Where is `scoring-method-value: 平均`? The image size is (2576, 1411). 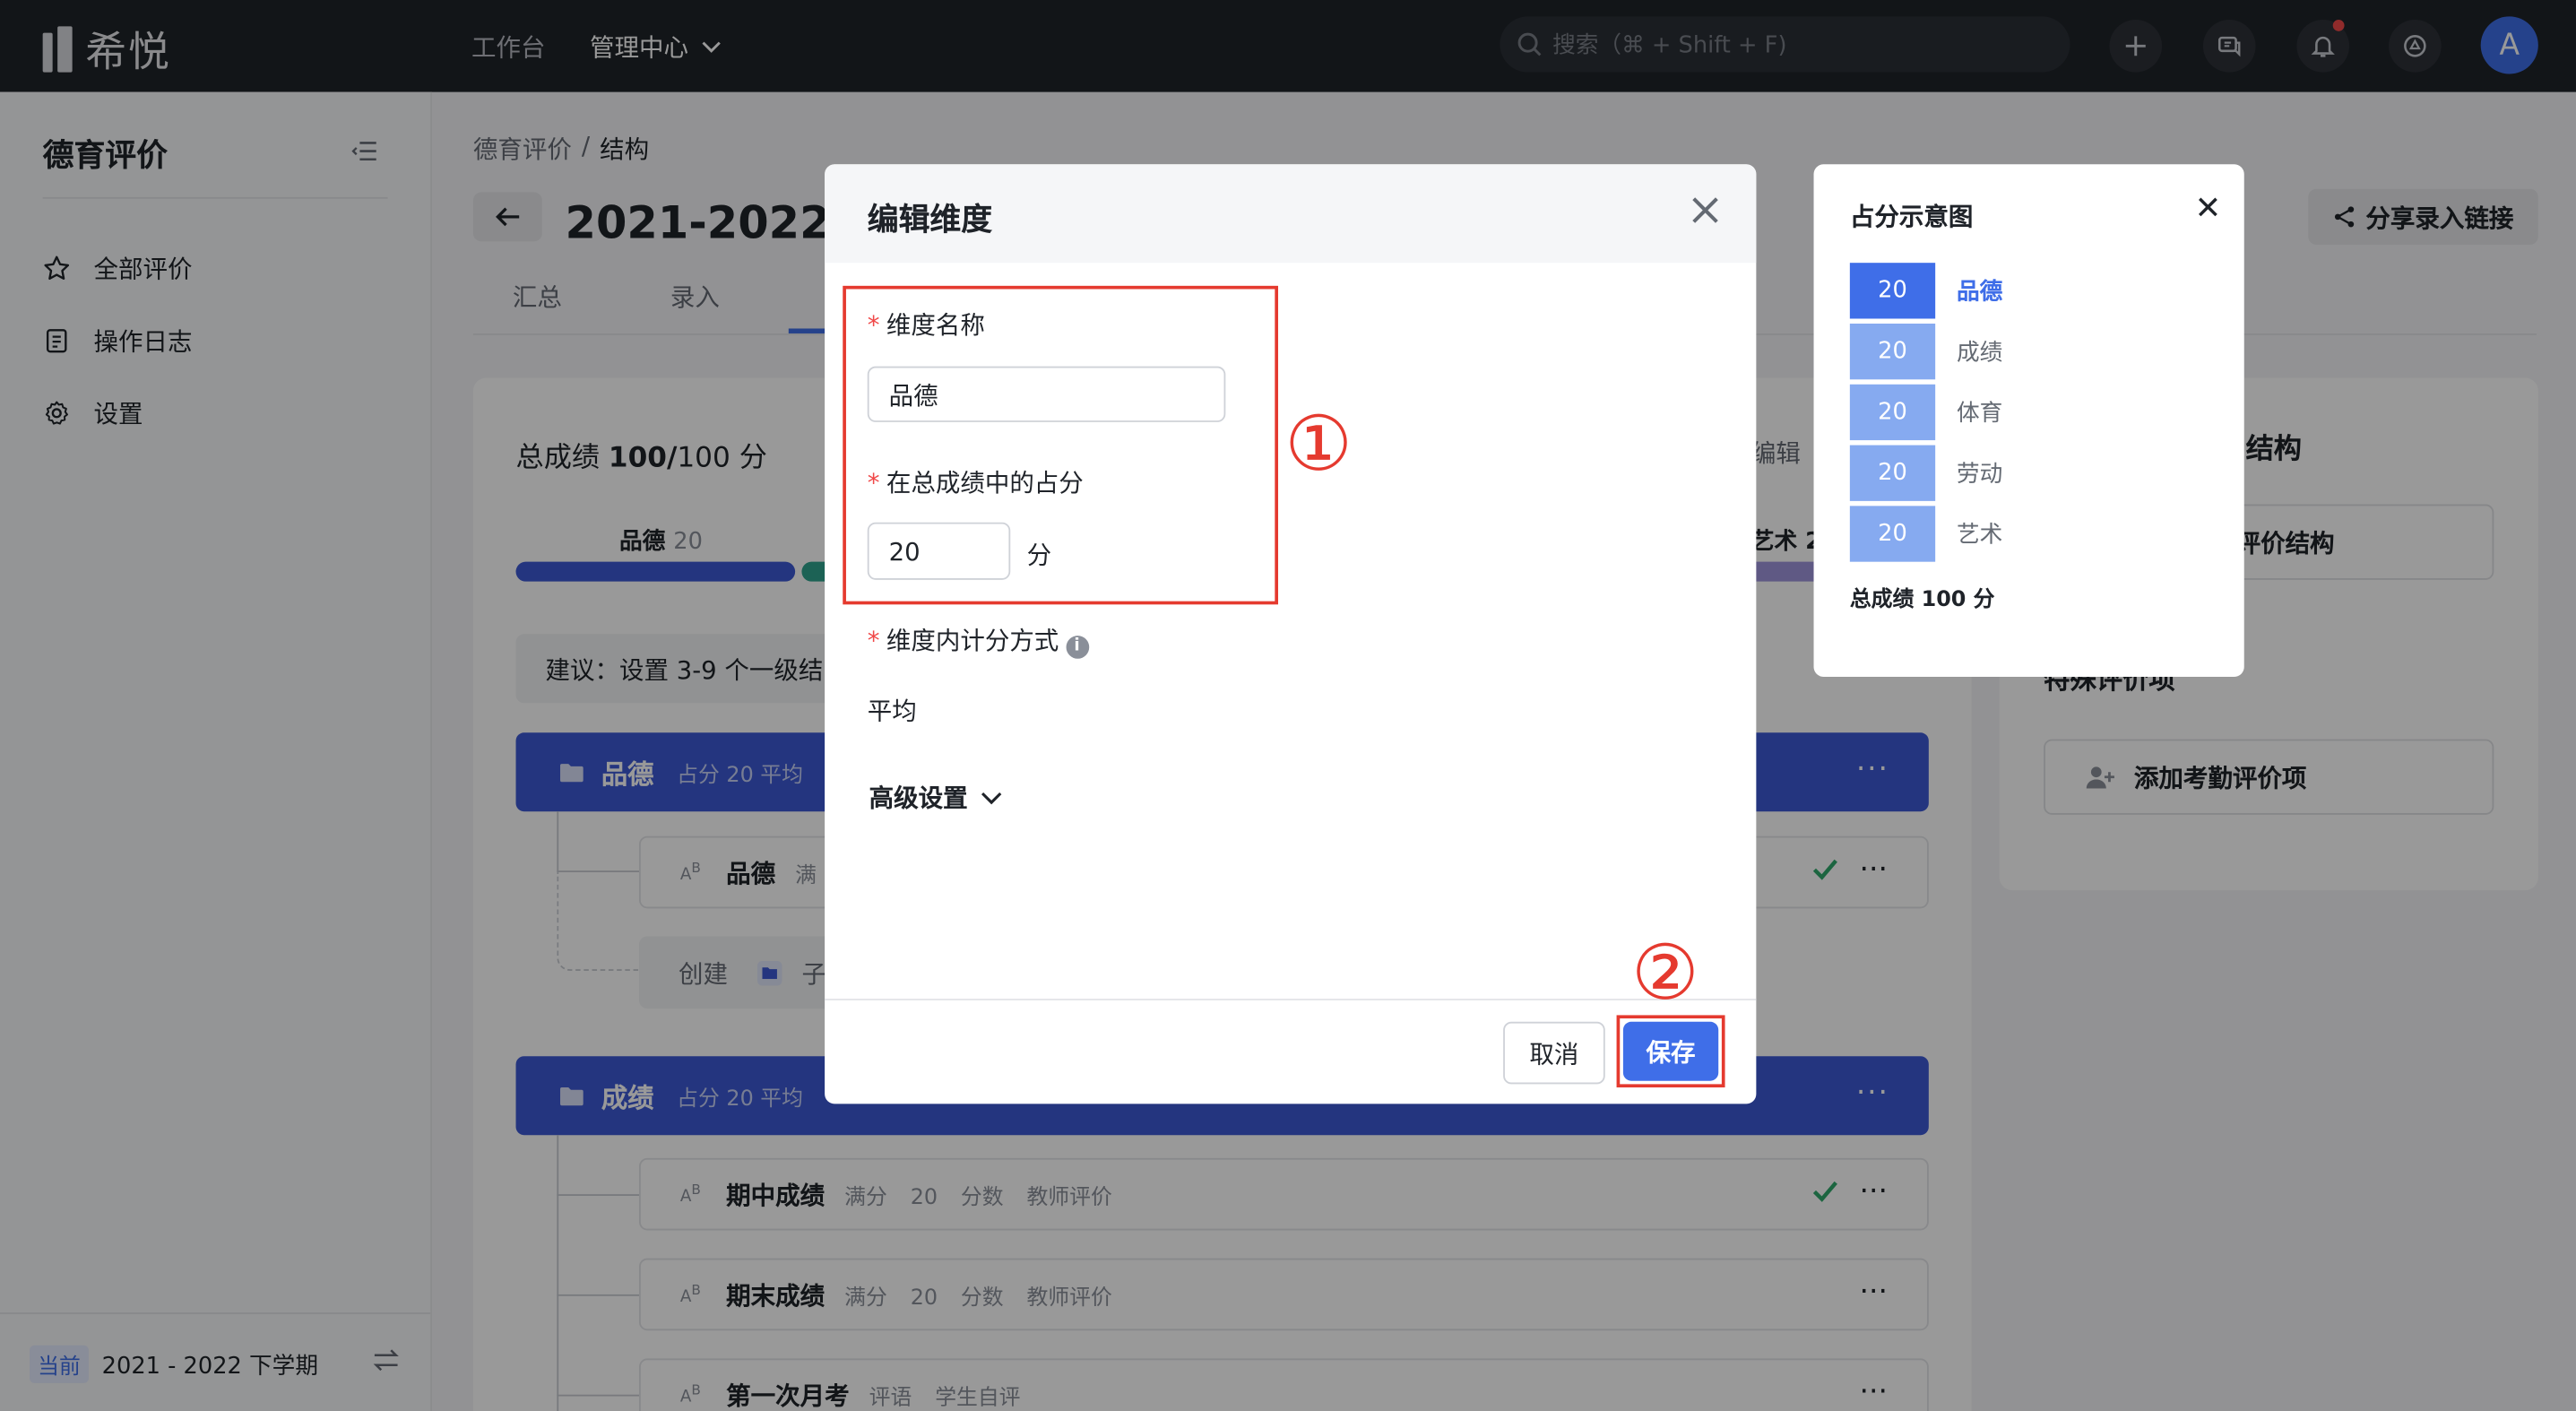
scoring-method-value: 平均 is located at coordinates (892, 711).